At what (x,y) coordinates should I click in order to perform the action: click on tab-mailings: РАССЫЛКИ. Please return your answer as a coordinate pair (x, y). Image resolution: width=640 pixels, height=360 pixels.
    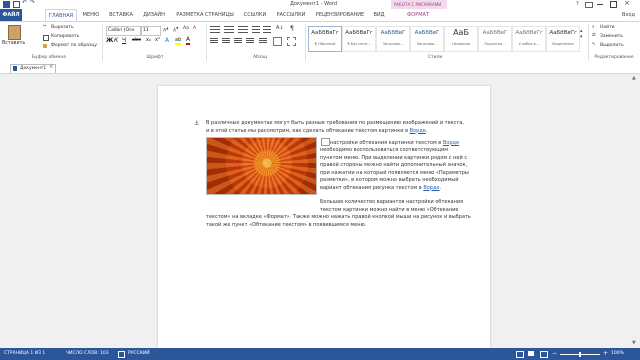
    Looking at the image, I should click on (291, 15).